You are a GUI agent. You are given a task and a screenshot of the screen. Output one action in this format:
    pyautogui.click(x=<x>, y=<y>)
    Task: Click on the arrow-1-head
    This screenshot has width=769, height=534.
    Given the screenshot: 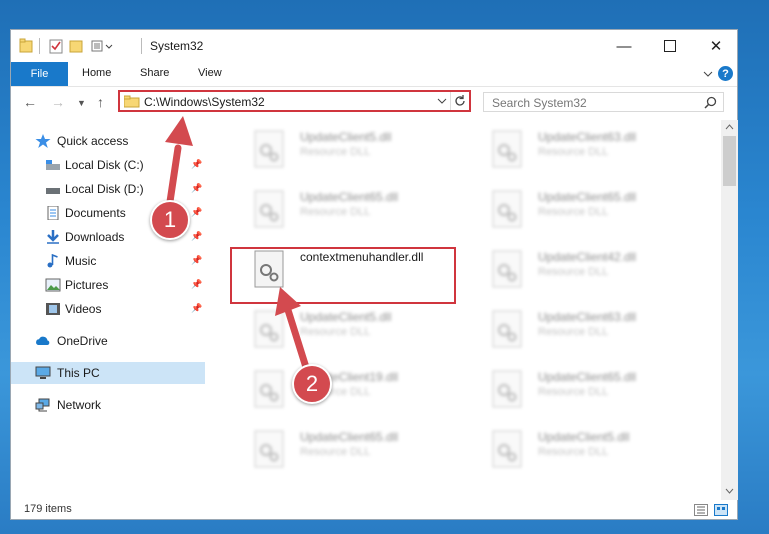 What is the action you would take?
    pyautogui.click(x=179, y=131)
    